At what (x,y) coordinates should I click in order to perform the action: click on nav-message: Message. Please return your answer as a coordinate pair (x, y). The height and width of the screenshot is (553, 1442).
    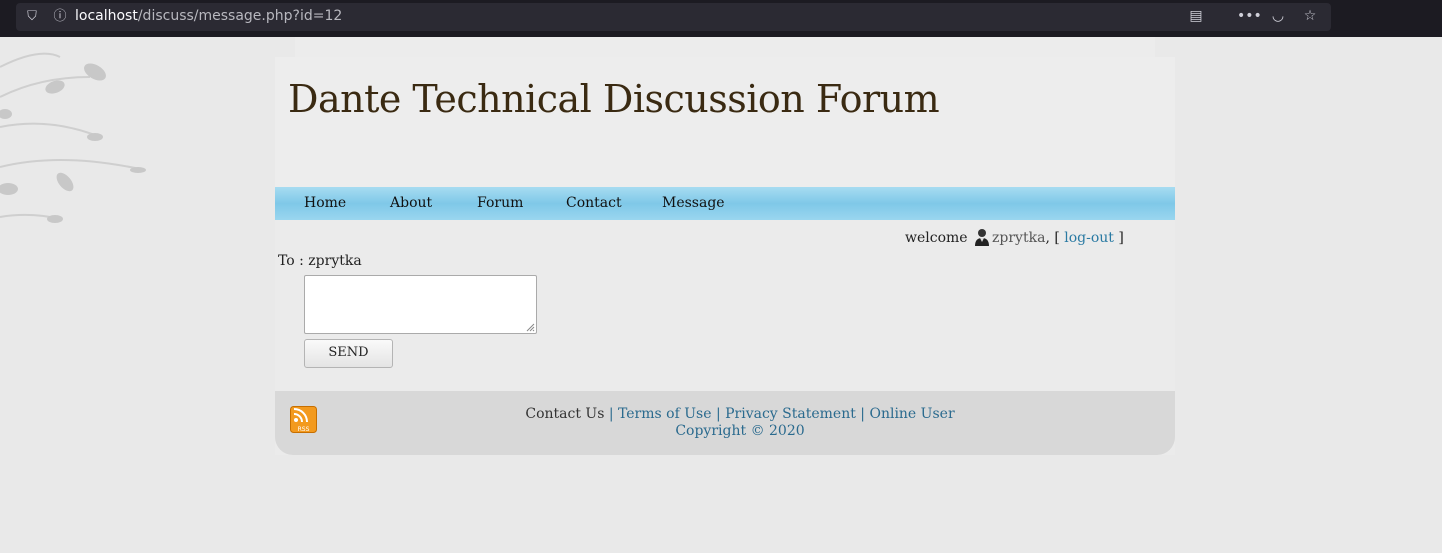
    Looking at the image, I should click on (693, 203).